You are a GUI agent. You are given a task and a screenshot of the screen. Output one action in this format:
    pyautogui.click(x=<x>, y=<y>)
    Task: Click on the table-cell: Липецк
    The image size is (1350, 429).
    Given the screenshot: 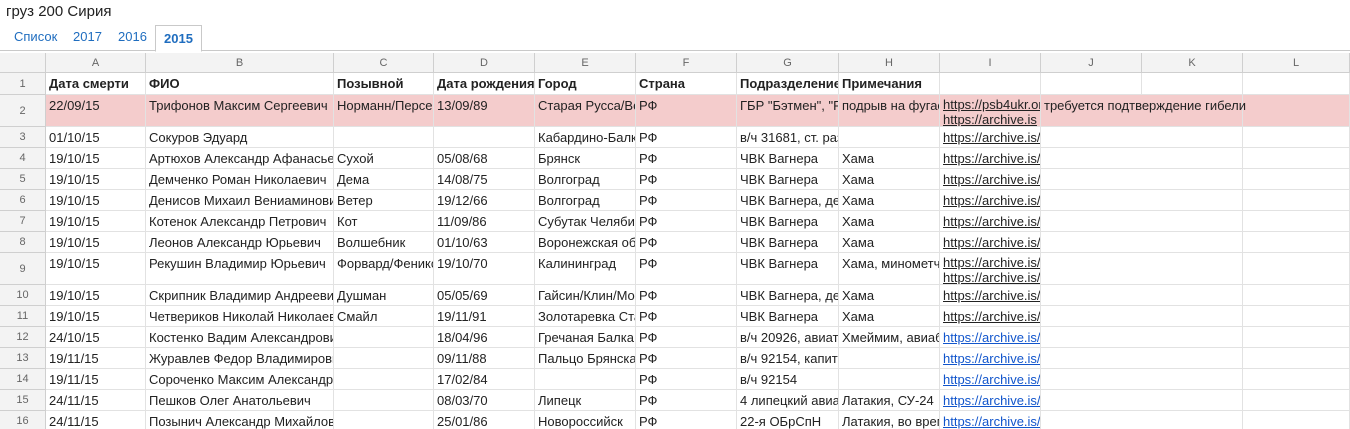 What is the action you would take?
    pyautogui.click(x=585, y=400)
    